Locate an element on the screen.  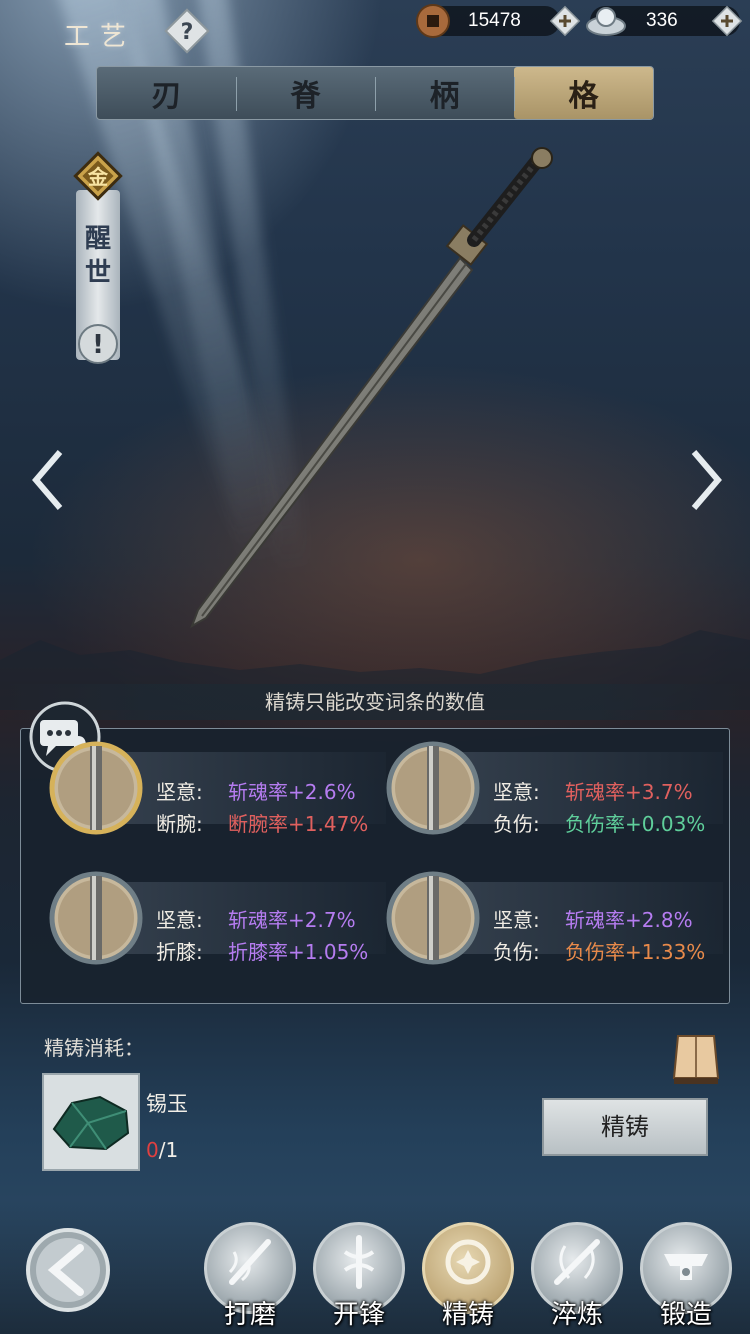
grind-icon is located at coordinates (249, 1262).